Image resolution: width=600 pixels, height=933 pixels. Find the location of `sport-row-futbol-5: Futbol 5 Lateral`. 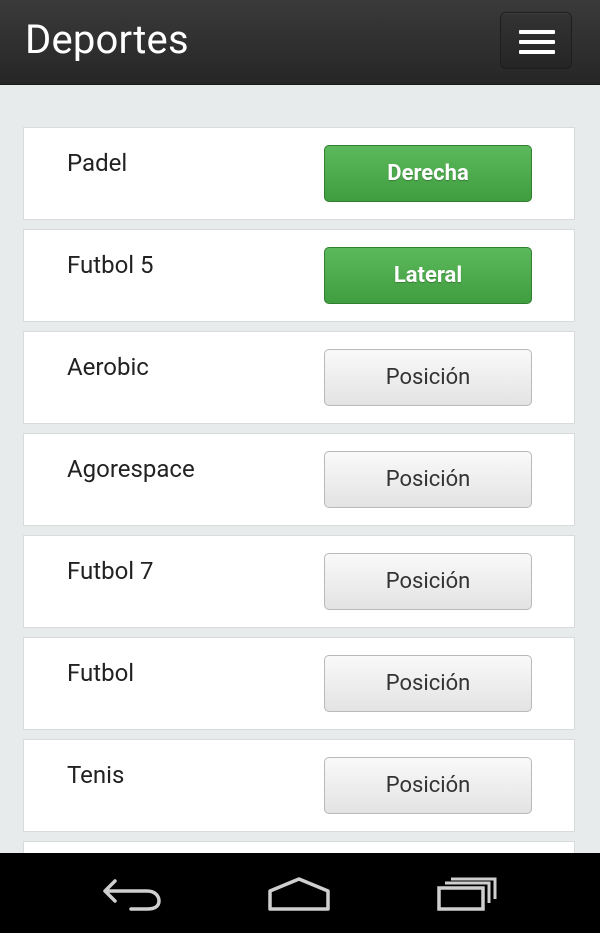

sport-row-futbol-5: Futbol 5 Lateral is located at coordinates (299, 275).